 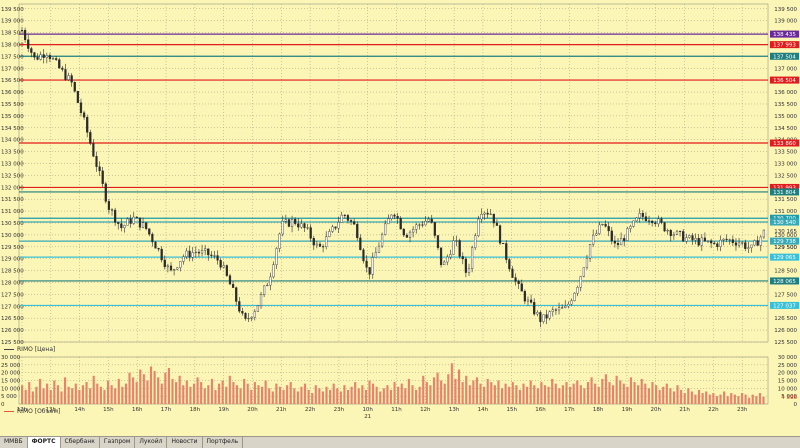 What do you see at coordinates (151, 442) in the screenshot?
I see `tab-4: Лукойл` at bounding box center [151, 442].